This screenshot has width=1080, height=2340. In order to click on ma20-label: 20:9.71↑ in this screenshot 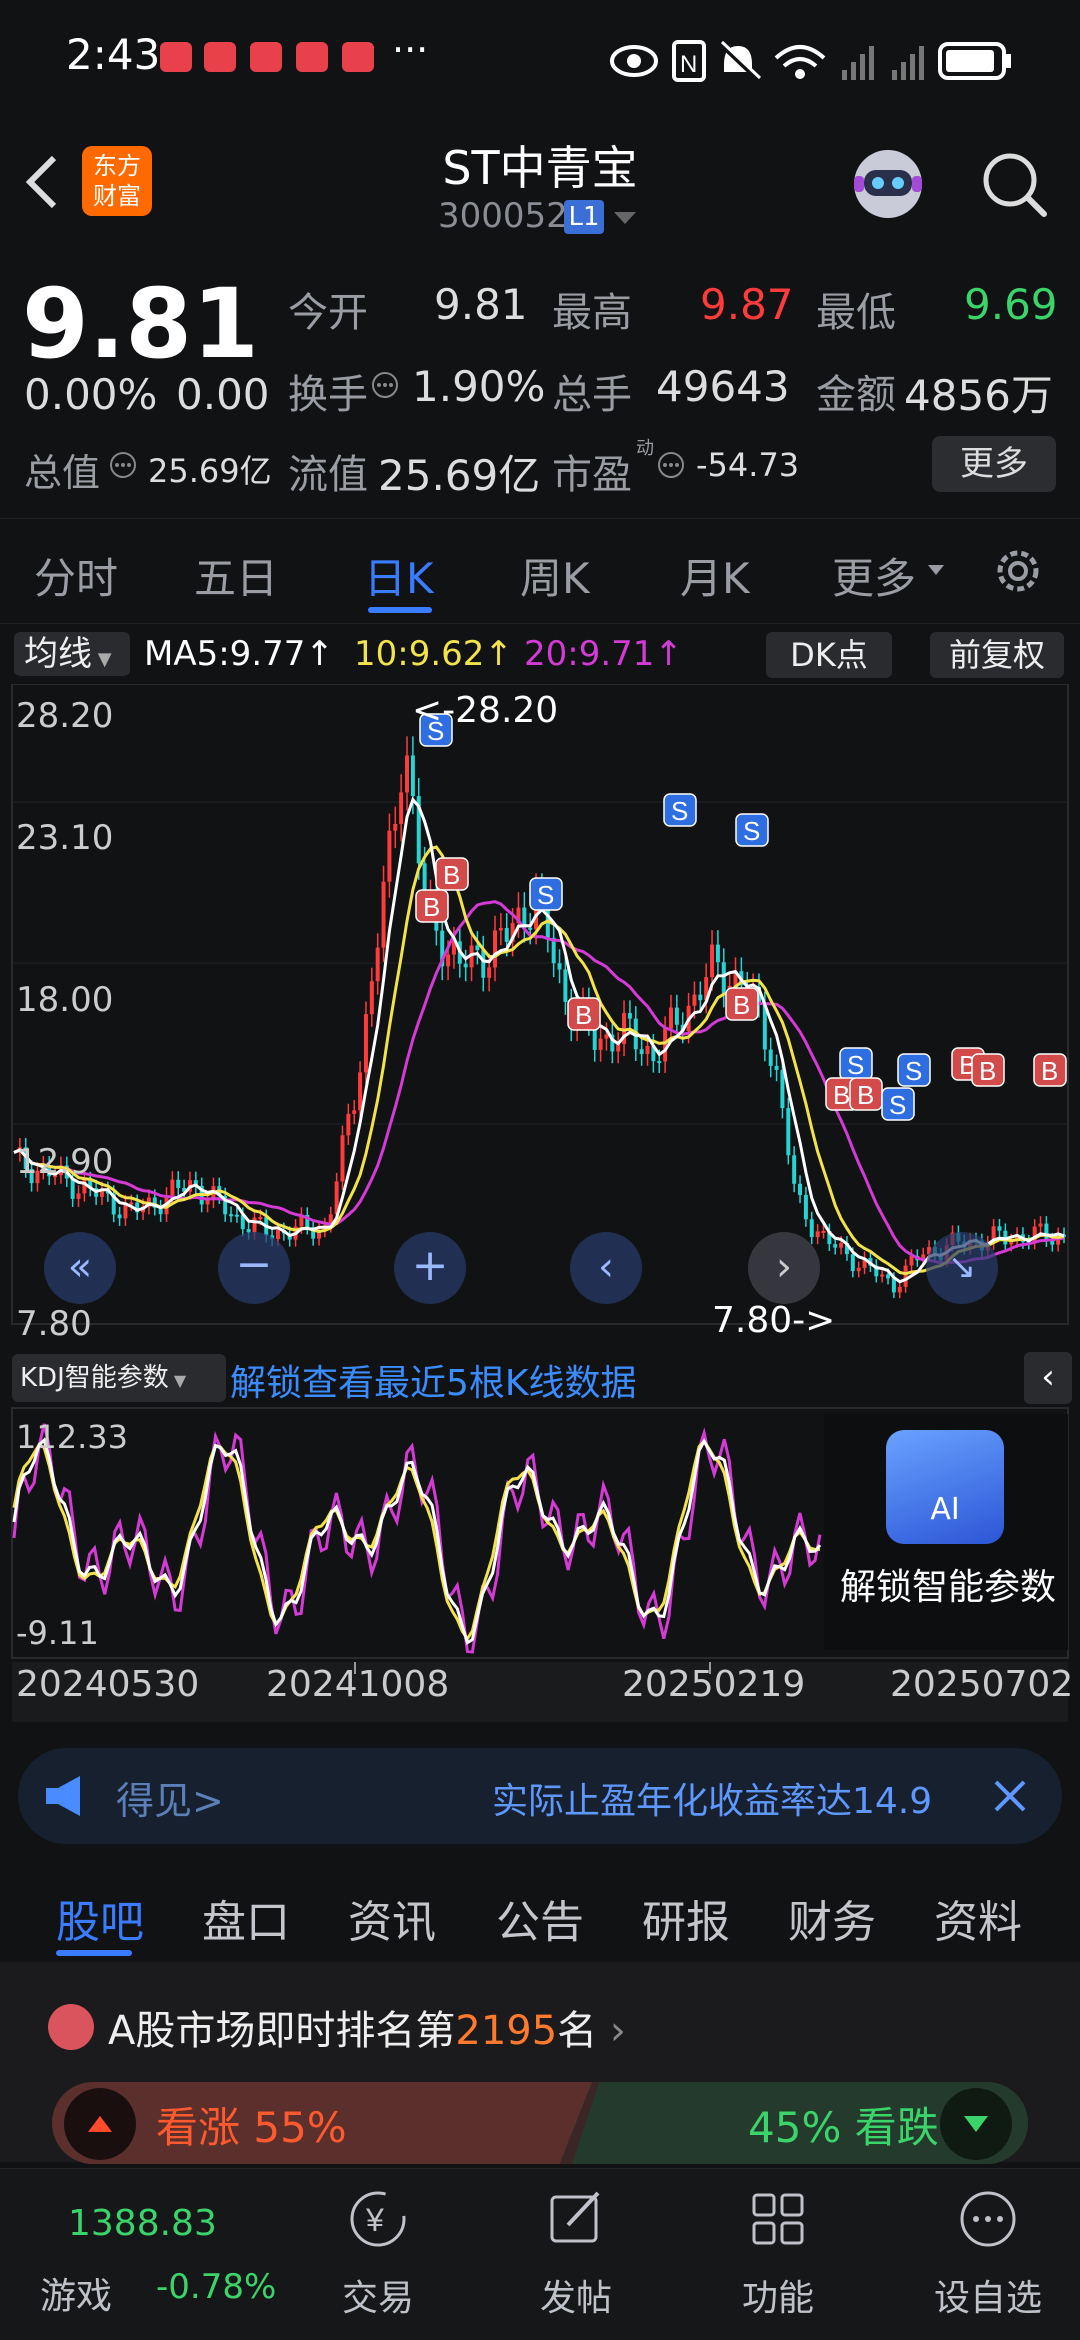, I will do `click(603, 654)`.